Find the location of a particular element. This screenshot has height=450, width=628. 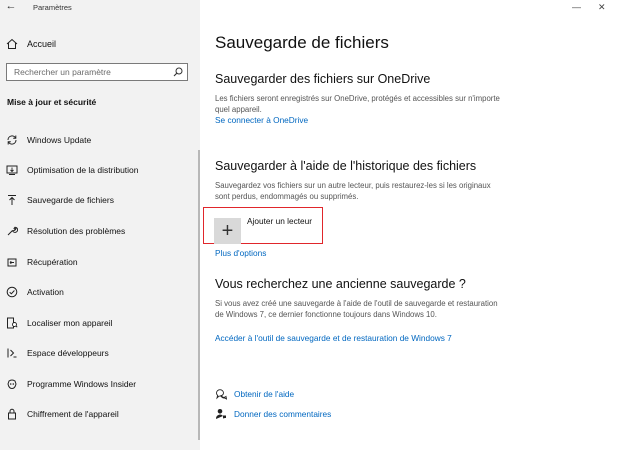

sidebar-item-label: Activation is located at coordinates (45, 292).